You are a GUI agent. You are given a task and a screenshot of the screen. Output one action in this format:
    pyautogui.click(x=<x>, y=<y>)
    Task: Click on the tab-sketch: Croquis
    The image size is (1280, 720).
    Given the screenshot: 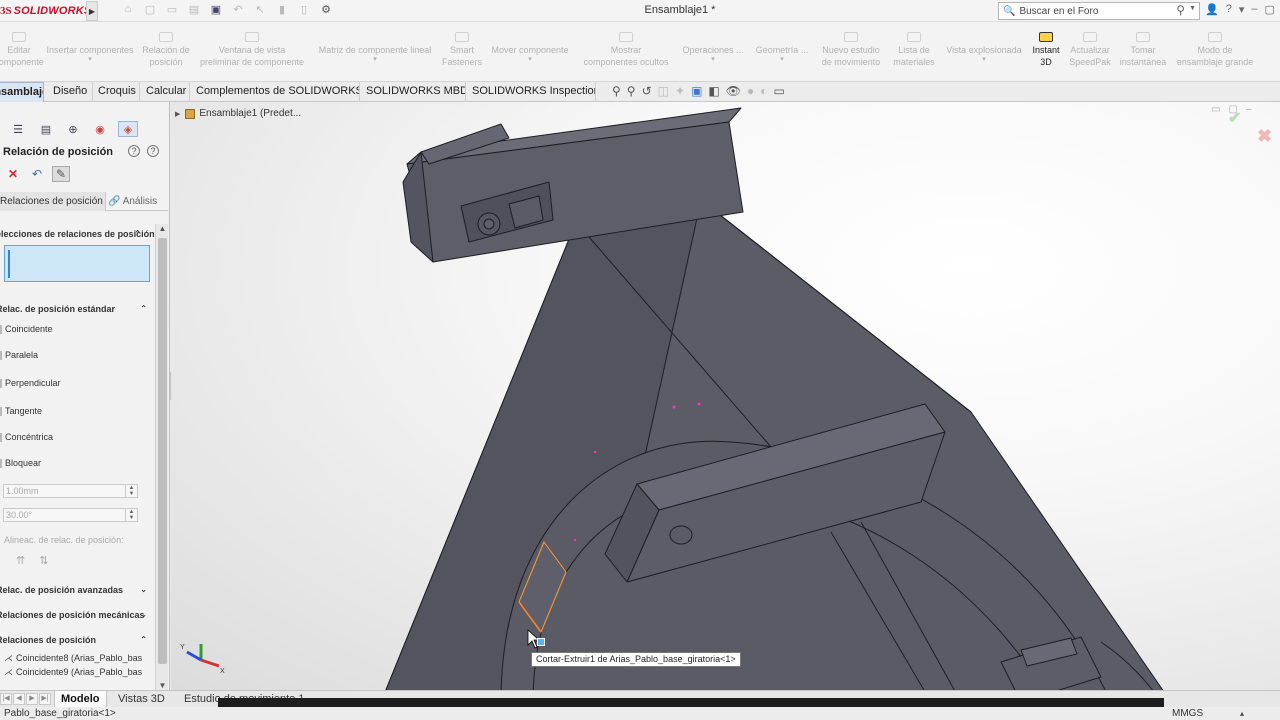 What is the action you would take?
    pyautogui.click(x=117, y=92)
    